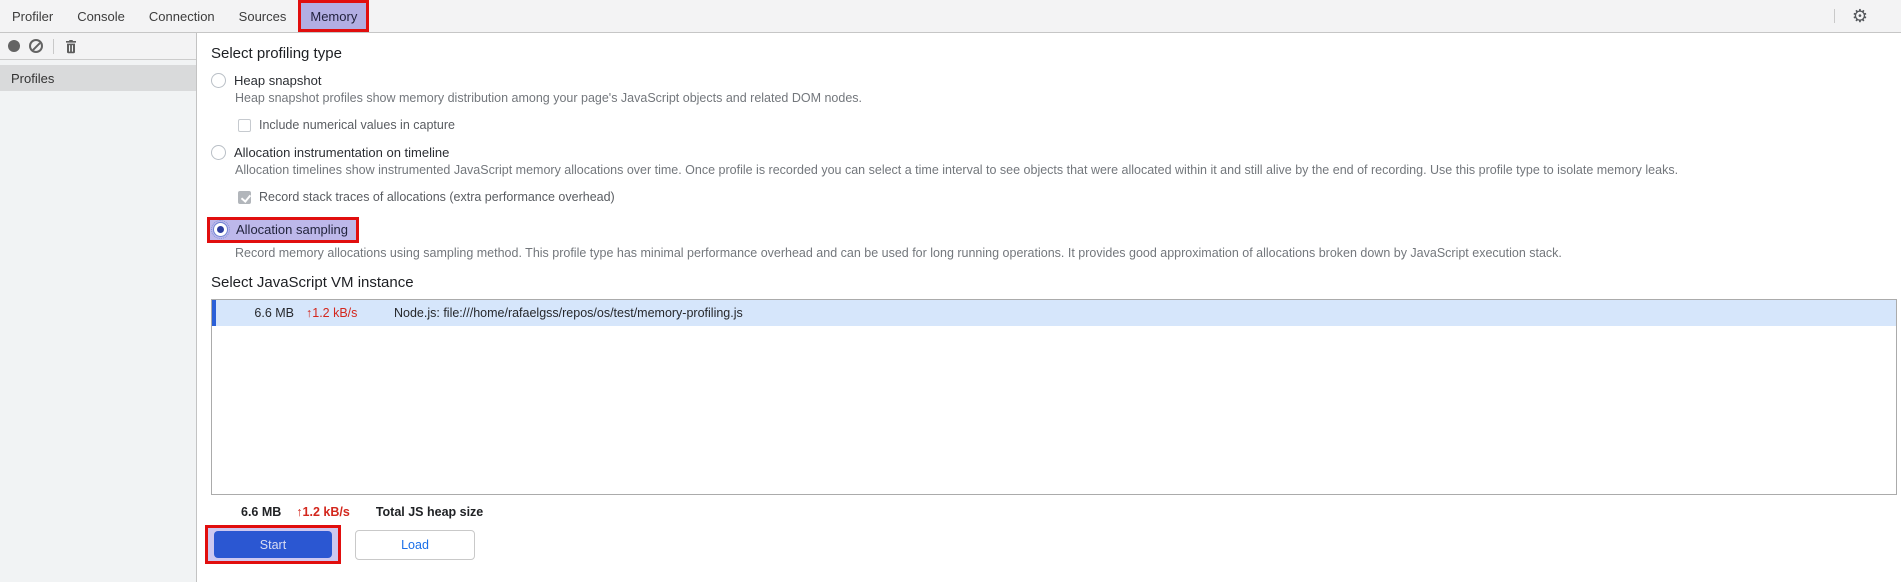 The height and width of the screenshot is (582, 1901). Describe the element at coordinates (1056, 80) in the screenshot. I see `radio-option-heap-snapshot: Heap snapshot` at that location.